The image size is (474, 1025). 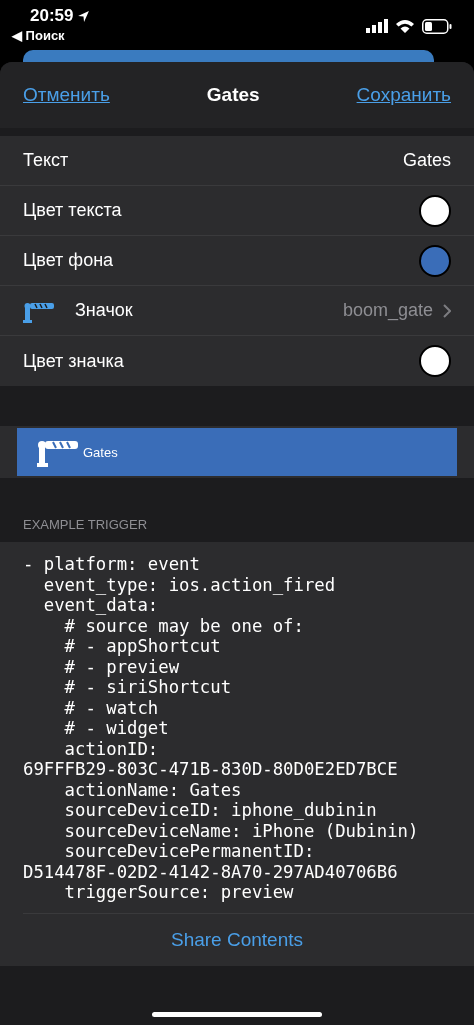 What do you see at coordinates (72, 210) in the screenshot?
I see `row-label: Цвет текста` at bounding box center [72, 210].